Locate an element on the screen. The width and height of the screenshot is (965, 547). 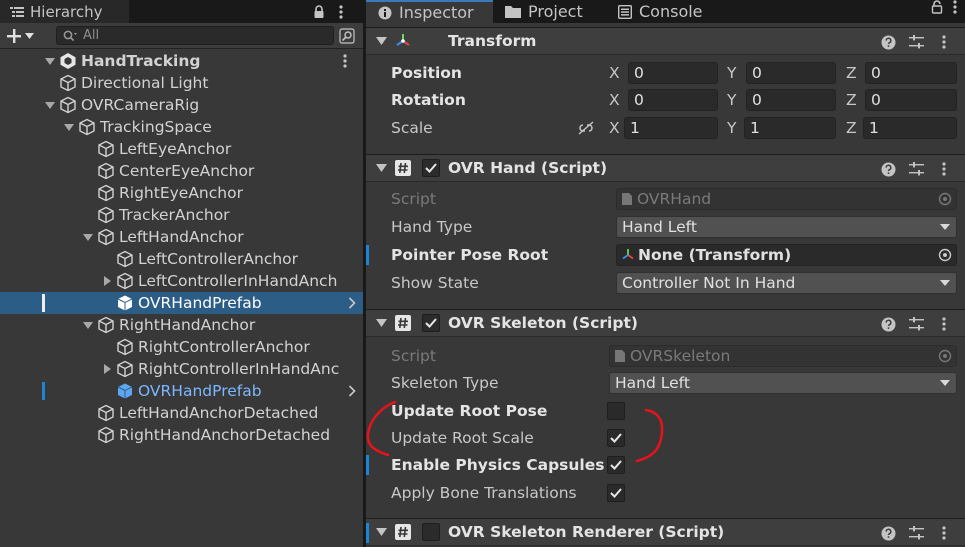
hierarchy-item: Directional Light is located at coordinates (181, 83).